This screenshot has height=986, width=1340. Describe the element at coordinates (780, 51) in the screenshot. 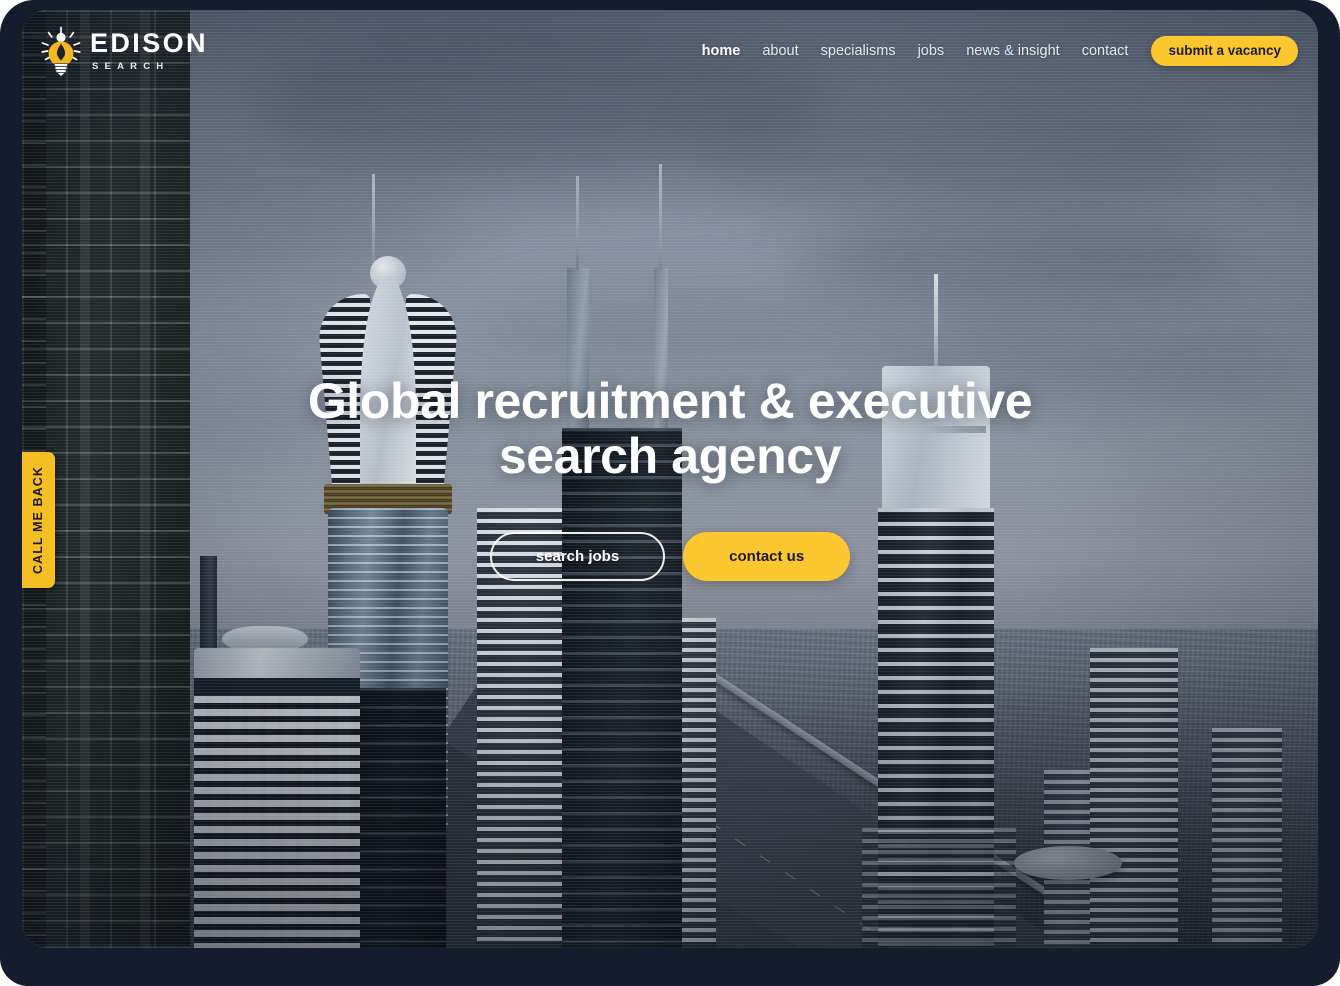

I see `nav-item-about: about` at that location.